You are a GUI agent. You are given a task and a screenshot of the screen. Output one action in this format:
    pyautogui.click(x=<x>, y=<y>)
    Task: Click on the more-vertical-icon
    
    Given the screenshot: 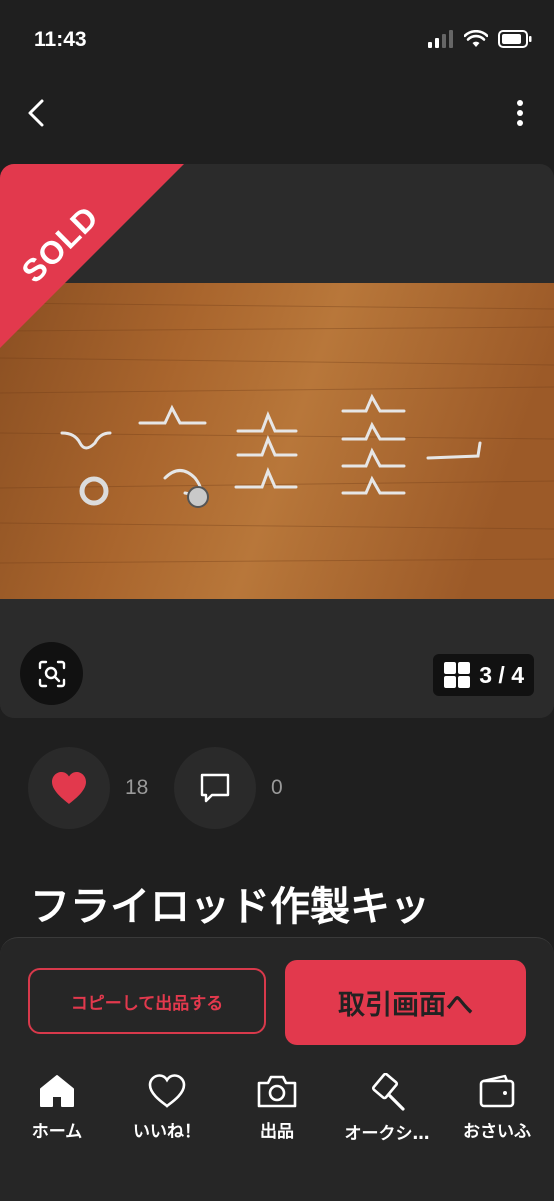 What is the action you would take?
    pyautogui.click(x=520, y=113)
    